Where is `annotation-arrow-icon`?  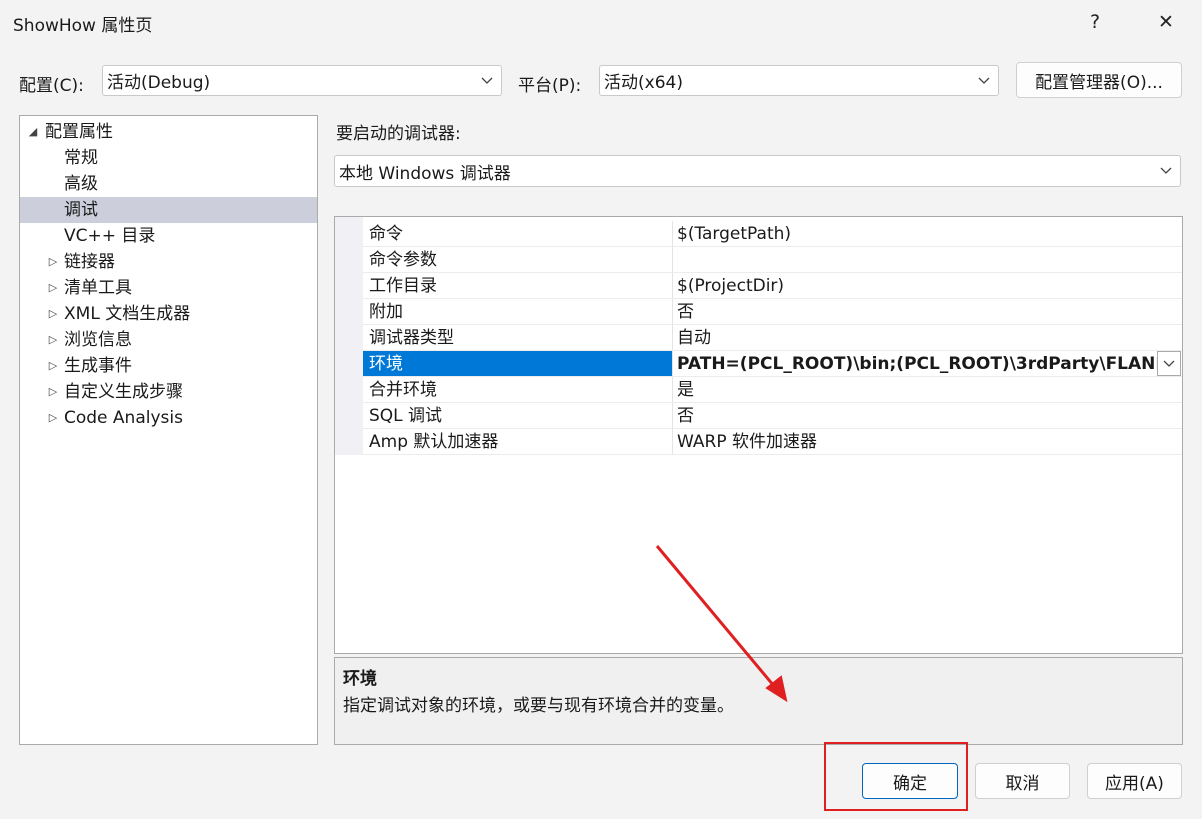 annotation-arrow-icon is located at coordinates (721, 624).